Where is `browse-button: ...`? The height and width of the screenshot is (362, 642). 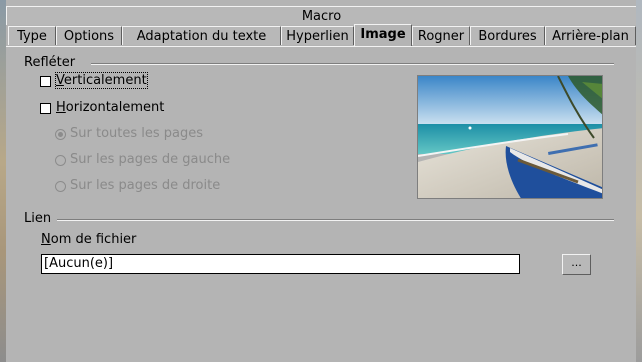 browse-button: ... is located at coordinates (576, 264).